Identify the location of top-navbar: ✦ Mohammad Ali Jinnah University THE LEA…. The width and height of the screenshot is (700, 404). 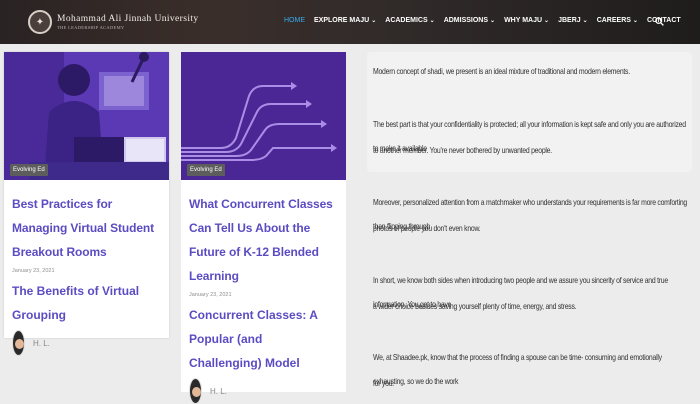
(350, 22).